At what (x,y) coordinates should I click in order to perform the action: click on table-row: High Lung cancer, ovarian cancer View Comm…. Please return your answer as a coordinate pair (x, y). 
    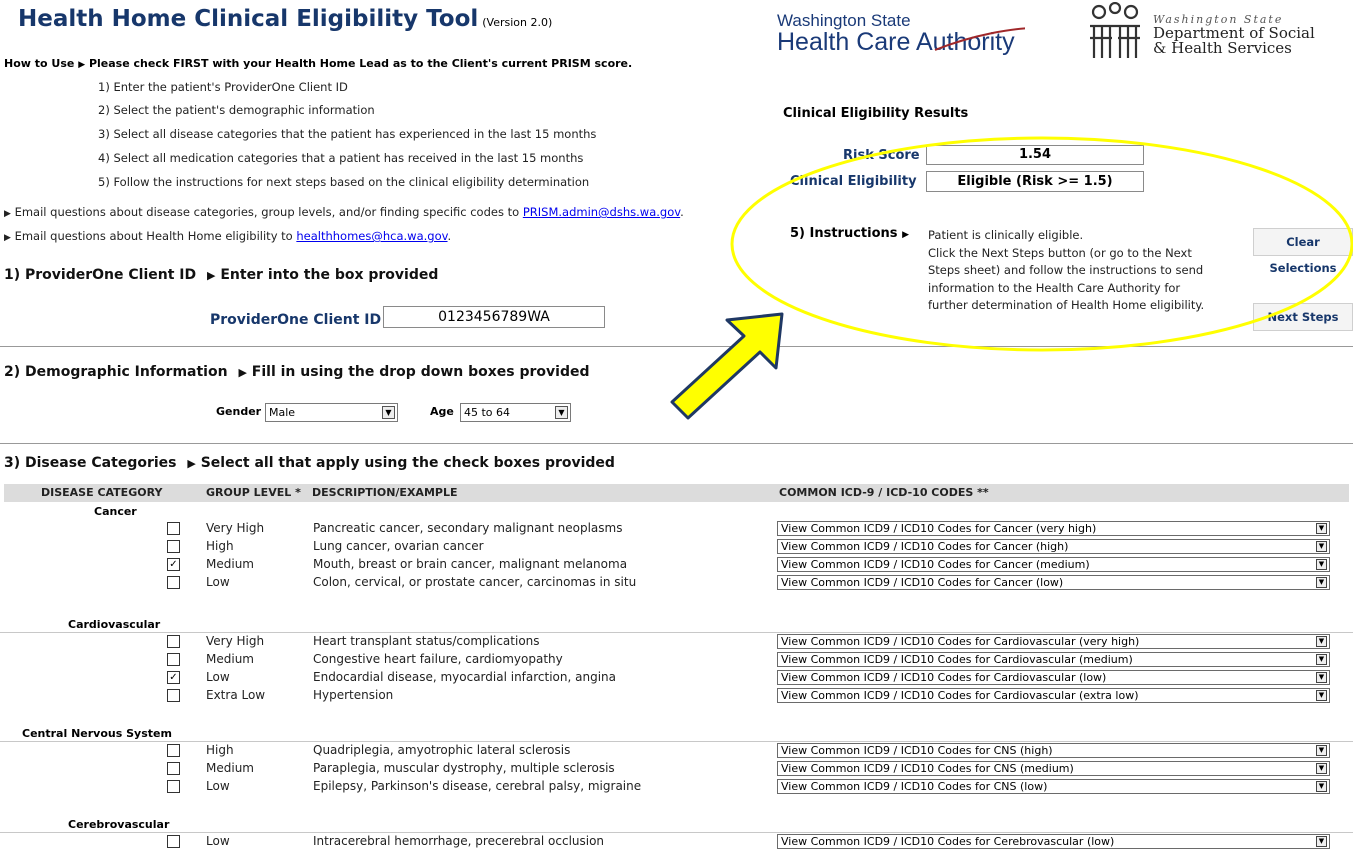
    Looking at the image, I should click on (676, 547).